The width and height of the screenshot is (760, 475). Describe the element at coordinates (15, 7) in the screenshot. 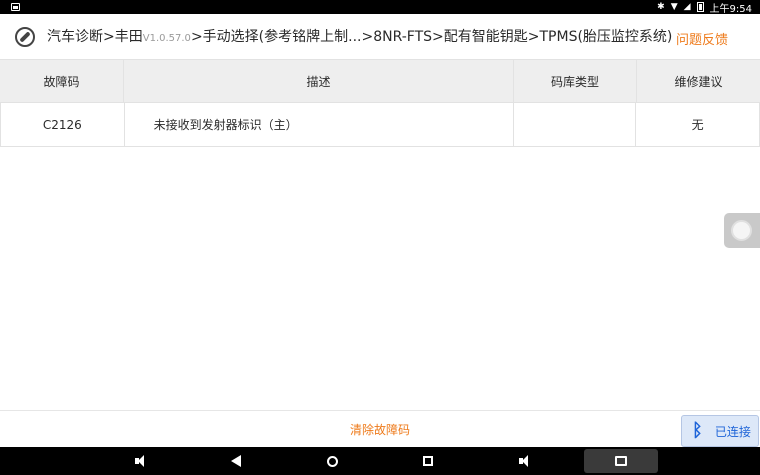

I see `gallery-notification-icon` at that location.